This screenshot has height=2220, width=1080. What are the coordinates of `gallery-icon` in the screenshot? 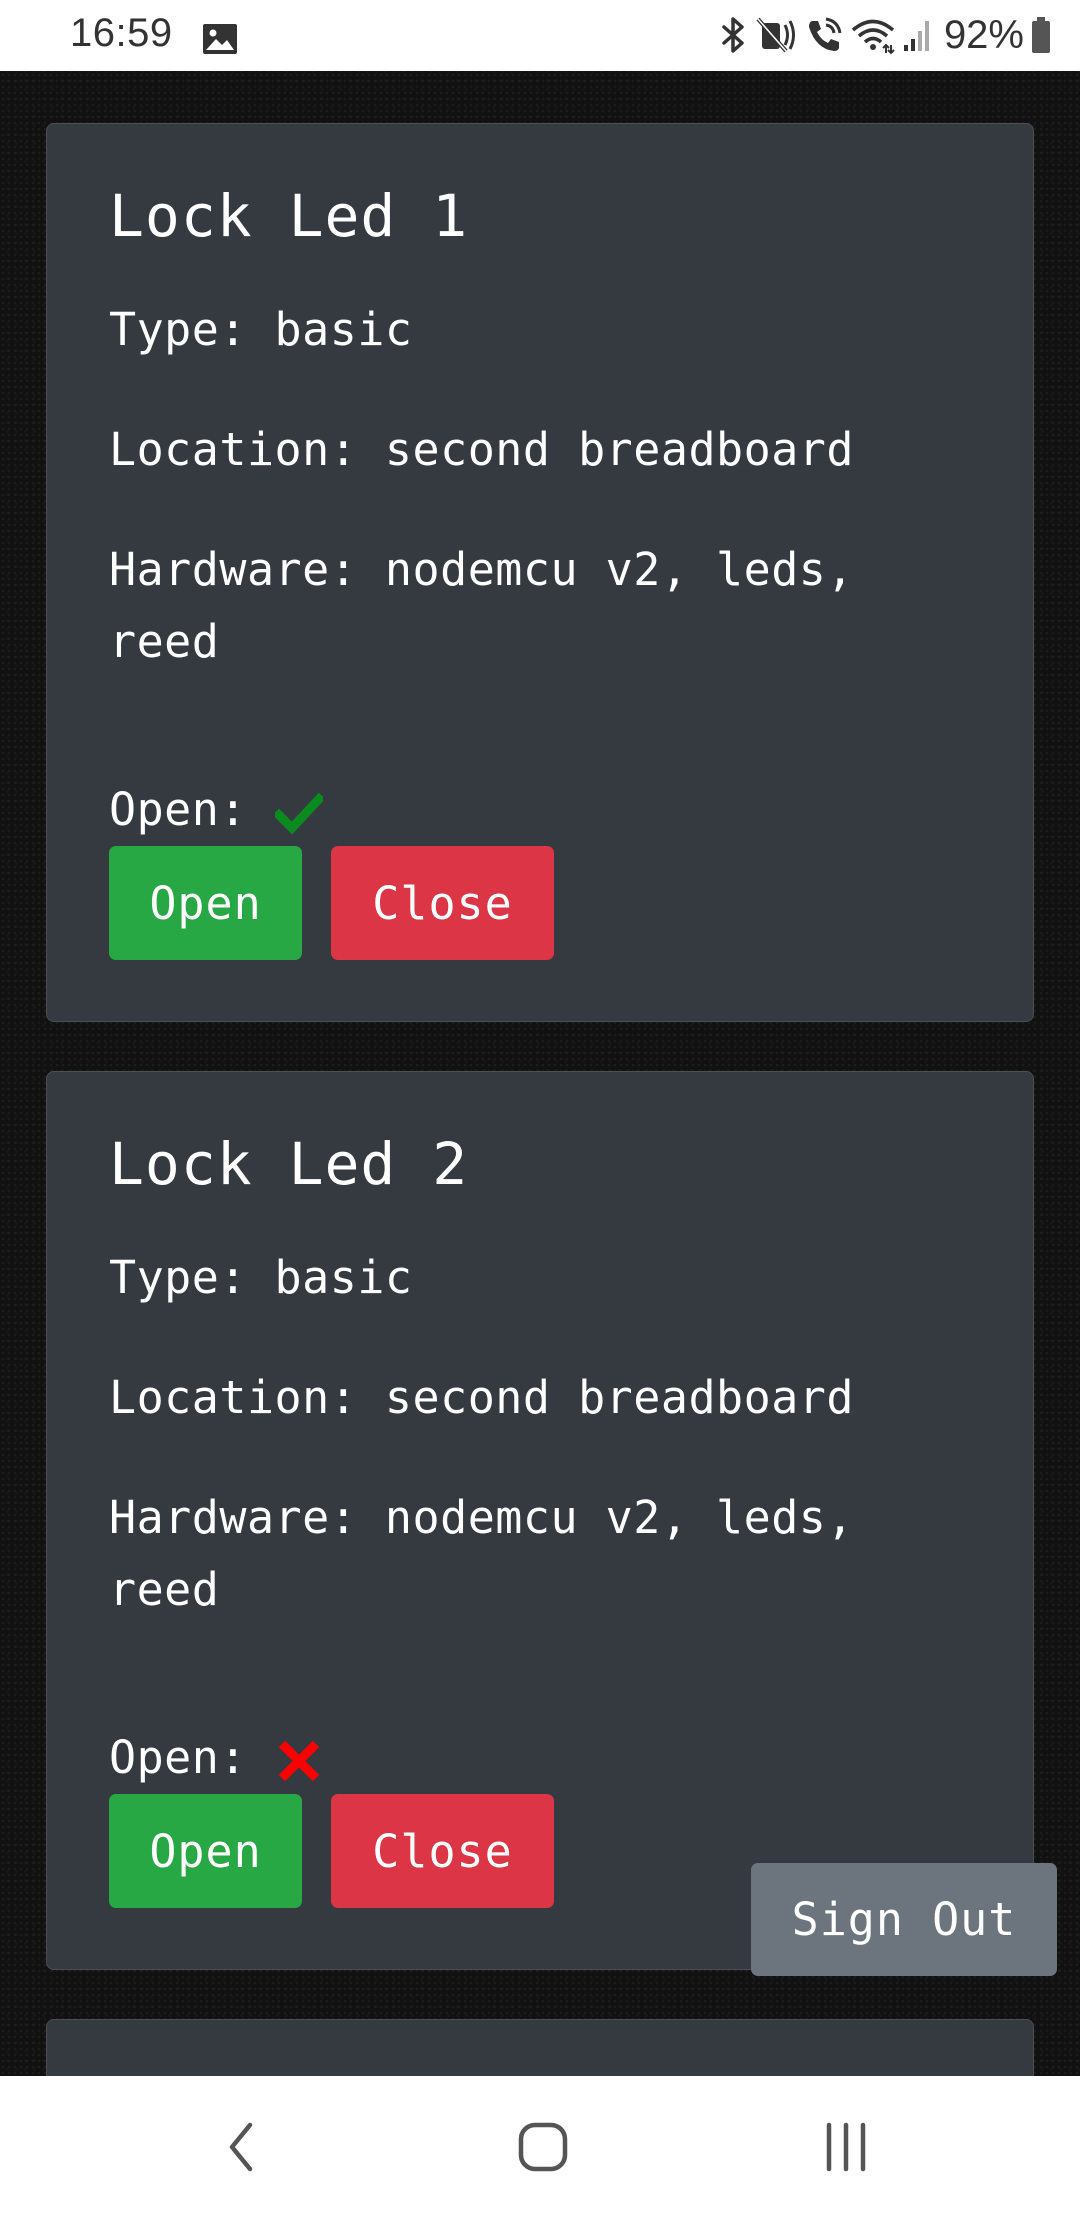 It's located at (220, 37).